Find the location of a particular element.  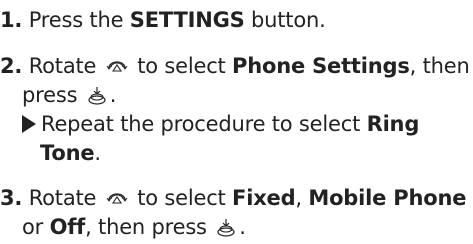

step-number: 2. is located at coordinates (11, 66).